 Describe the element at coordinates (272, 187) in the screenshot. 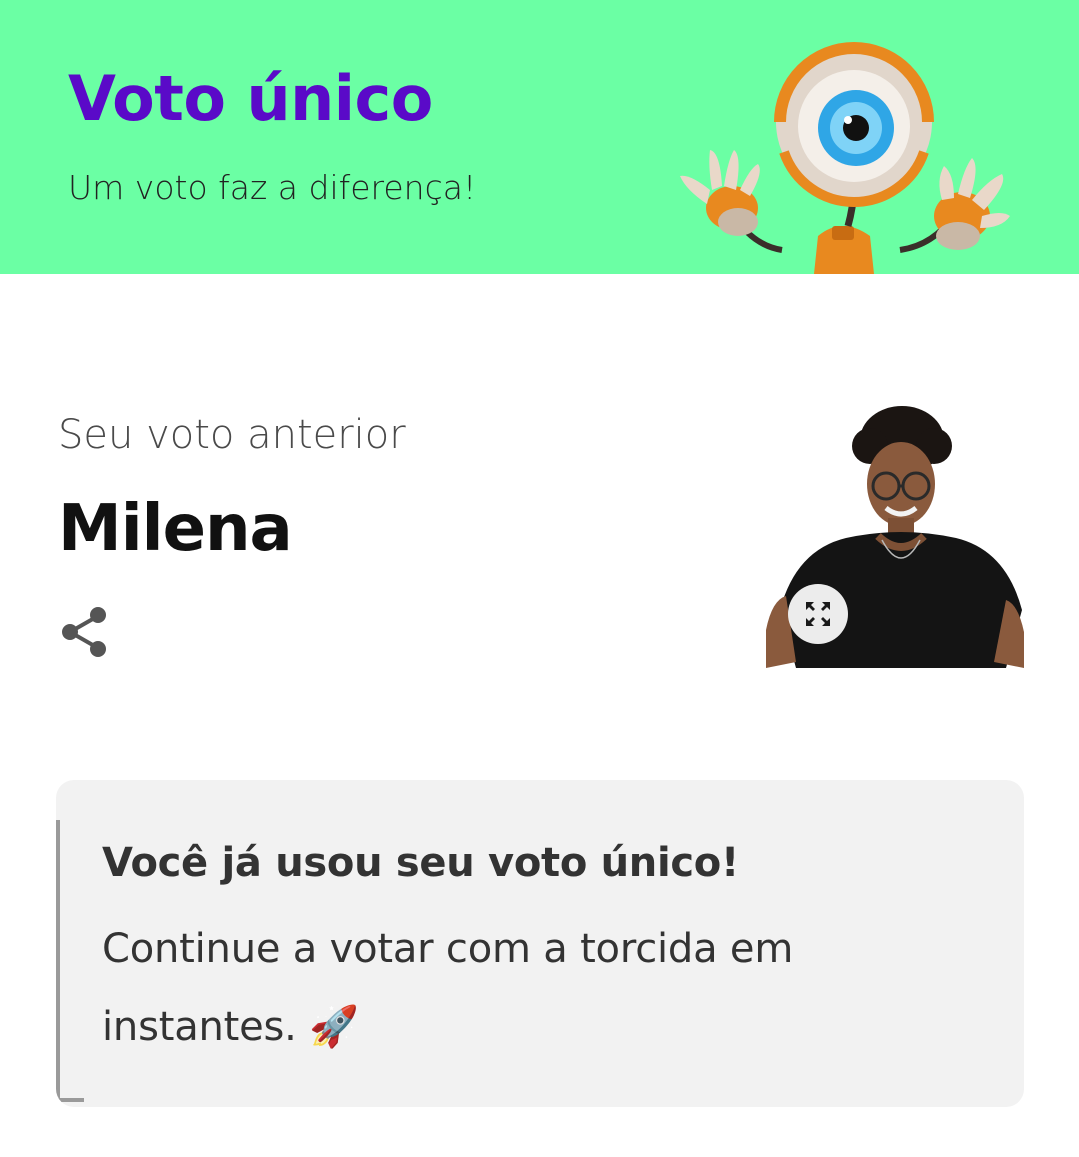

I see `banner-subtitle: Um voto faz a diferença!` at that location.